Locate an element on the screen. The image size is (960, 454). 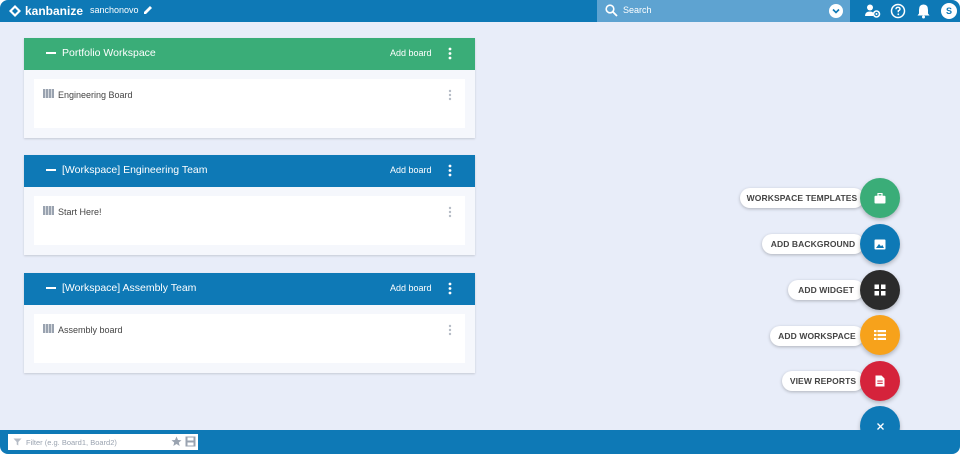
workspace-templates-label: WORKSPACE TEMPLATES is located at coordinates (802, 198).